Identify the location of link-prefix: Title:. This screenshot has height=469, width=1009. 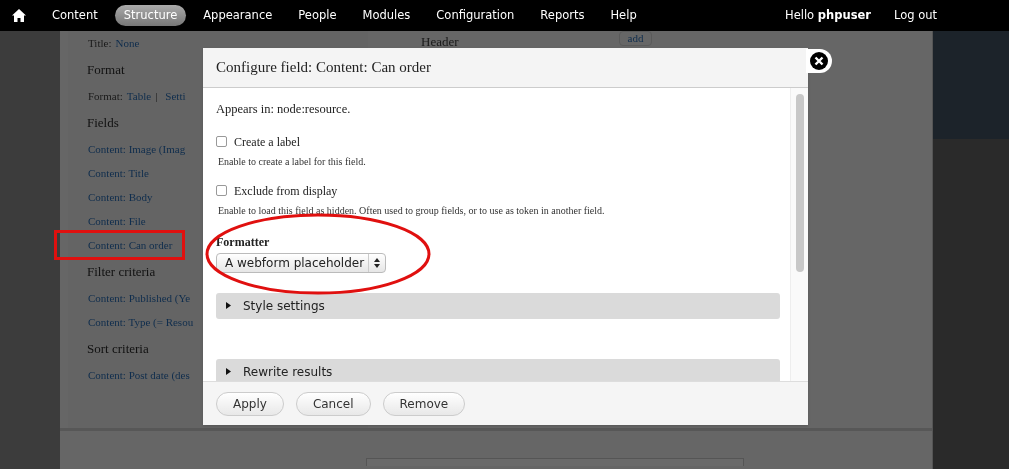
(100, 43).